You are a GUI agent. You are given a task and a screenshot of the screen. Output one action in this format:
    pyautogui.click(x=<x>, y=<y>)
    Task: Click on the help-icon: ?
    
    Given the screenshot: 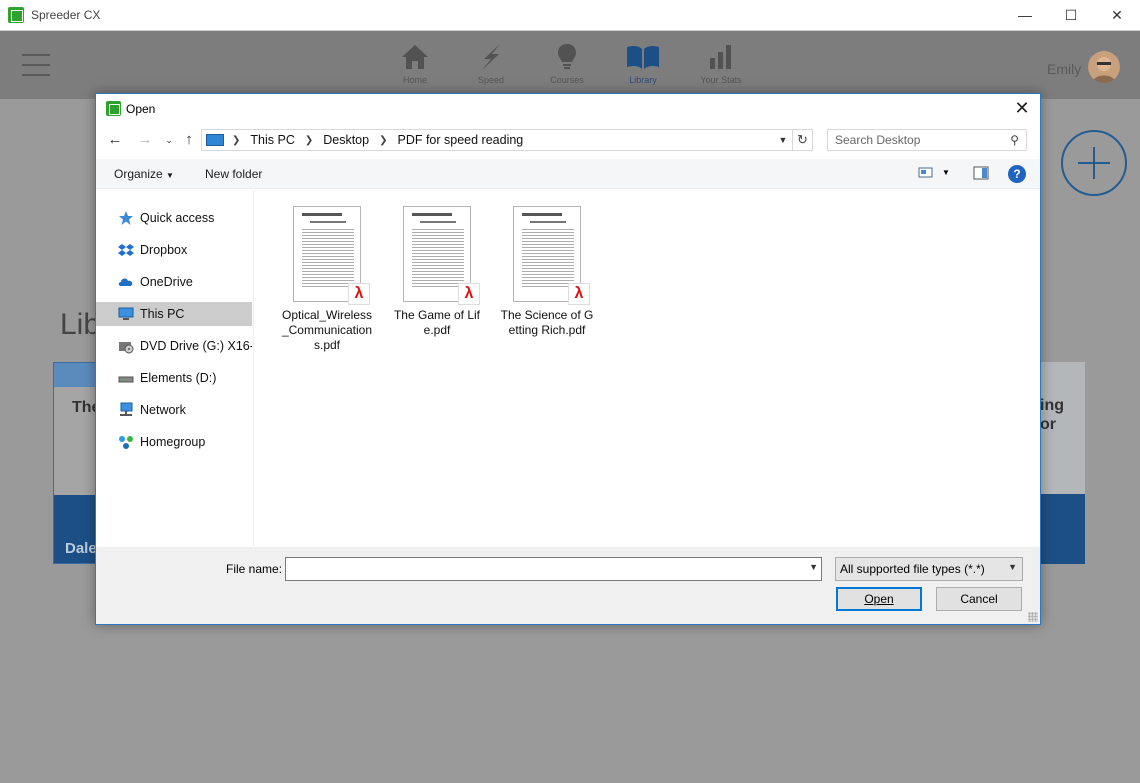 What is the action you would take?
    pyautogui.click(x=1017, y=174)
    